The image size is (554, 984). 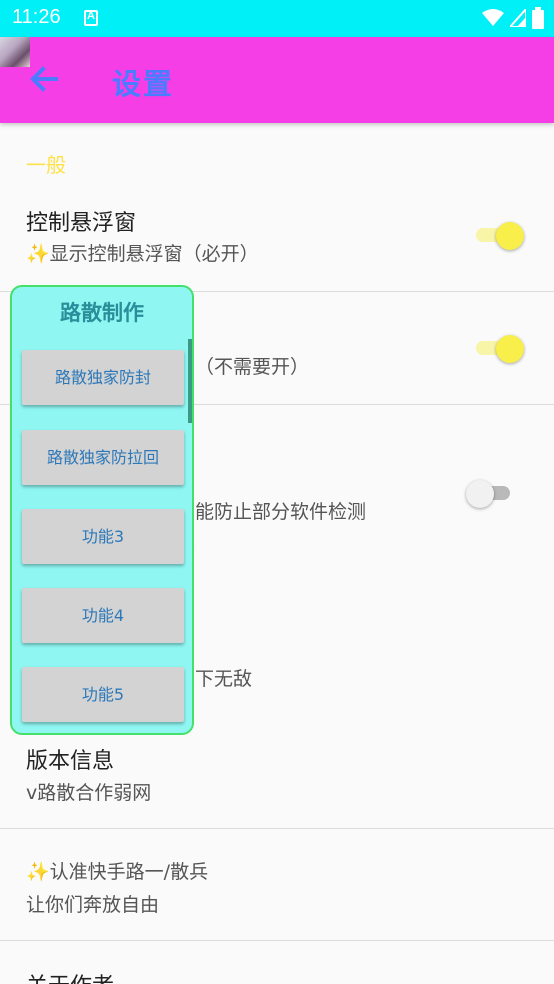 What do you see at coordinates (103, 694) in the screenshot?
I see `function5-button: 功能5` at bounding box center [103, 694].